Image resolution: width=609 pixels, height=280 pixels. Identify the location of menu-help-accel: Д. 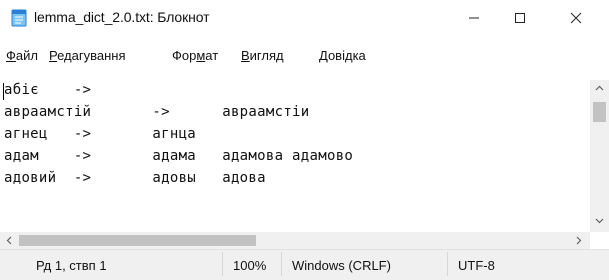
(323, 55).